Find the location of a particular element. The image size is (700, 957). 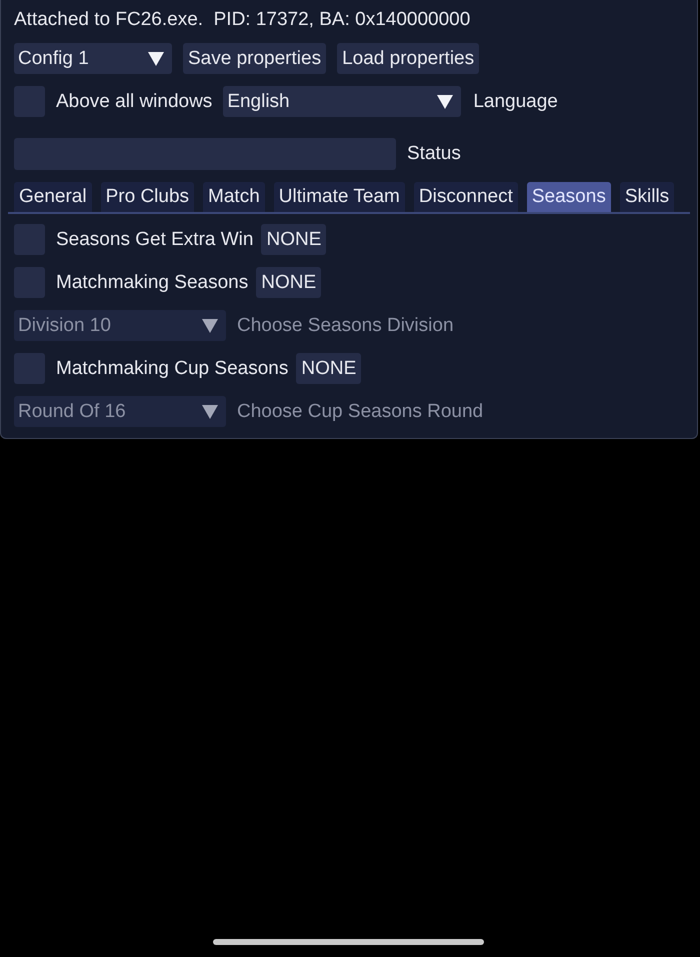

dropdown-label: Choose Cup Seasons Round is located at coordinates (360, 412).